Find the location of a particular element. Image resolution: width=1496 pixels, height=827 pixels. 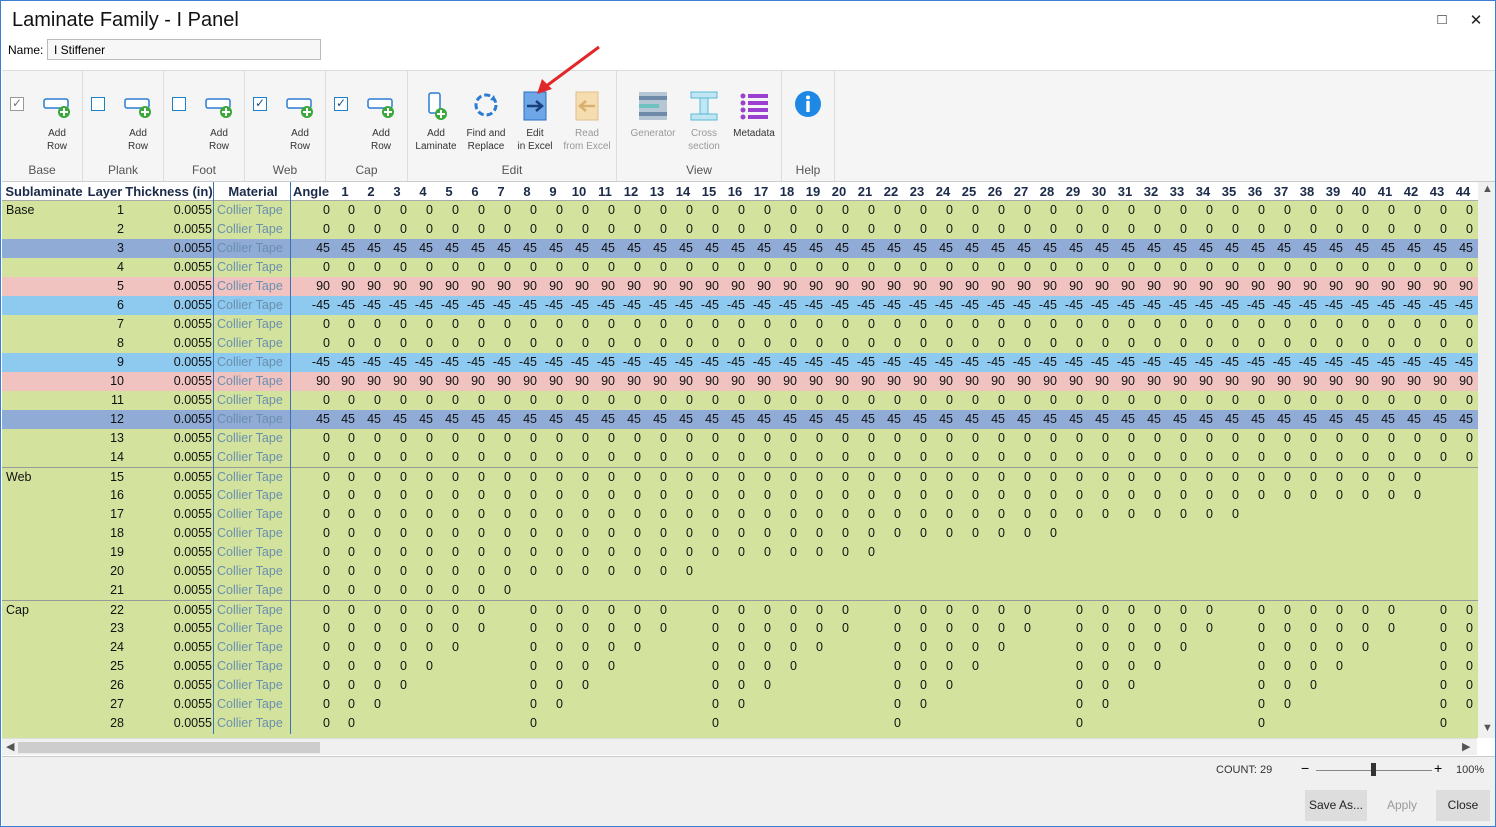

angle-cell: -45 is located at coordinates (311, 362).